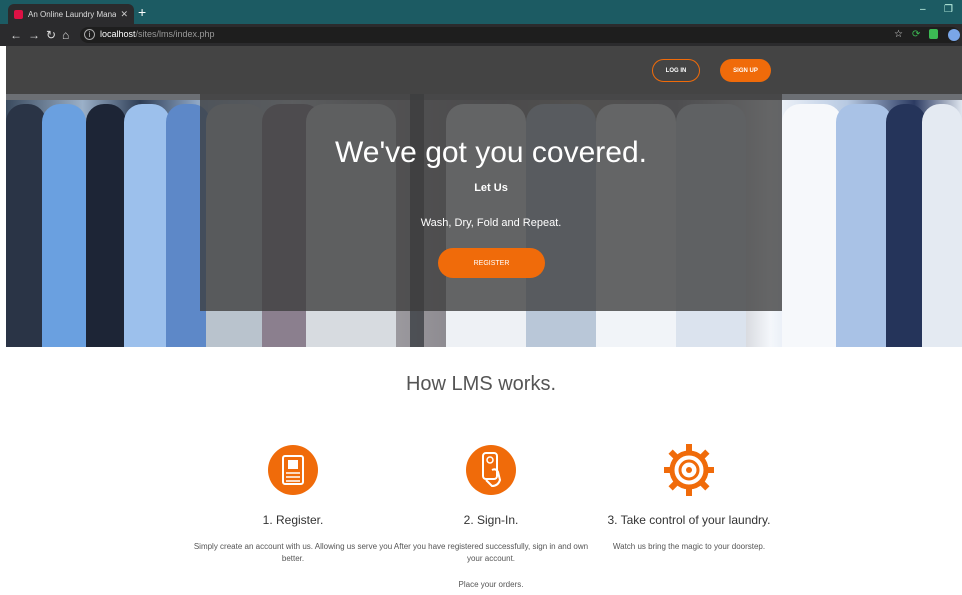 This screenshot has width=962, height=595. What do you see at coordinates (745, 70) in the screenshot?
I see `signup-button: SIGN UP` at bounding box center [745, 70].